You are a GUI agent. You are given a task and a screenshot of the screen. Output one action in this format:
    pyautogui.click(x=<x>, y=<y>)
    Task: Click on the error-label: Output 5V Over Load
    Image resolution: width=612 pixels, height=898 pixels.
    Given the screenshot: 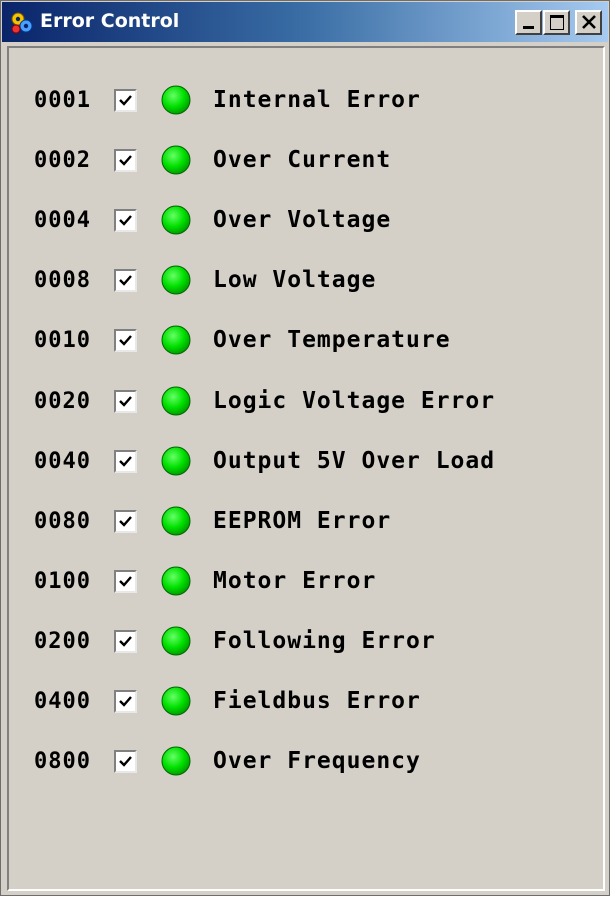 What is the action you would take?
    pyautogui.click(x=354, y=461)
    